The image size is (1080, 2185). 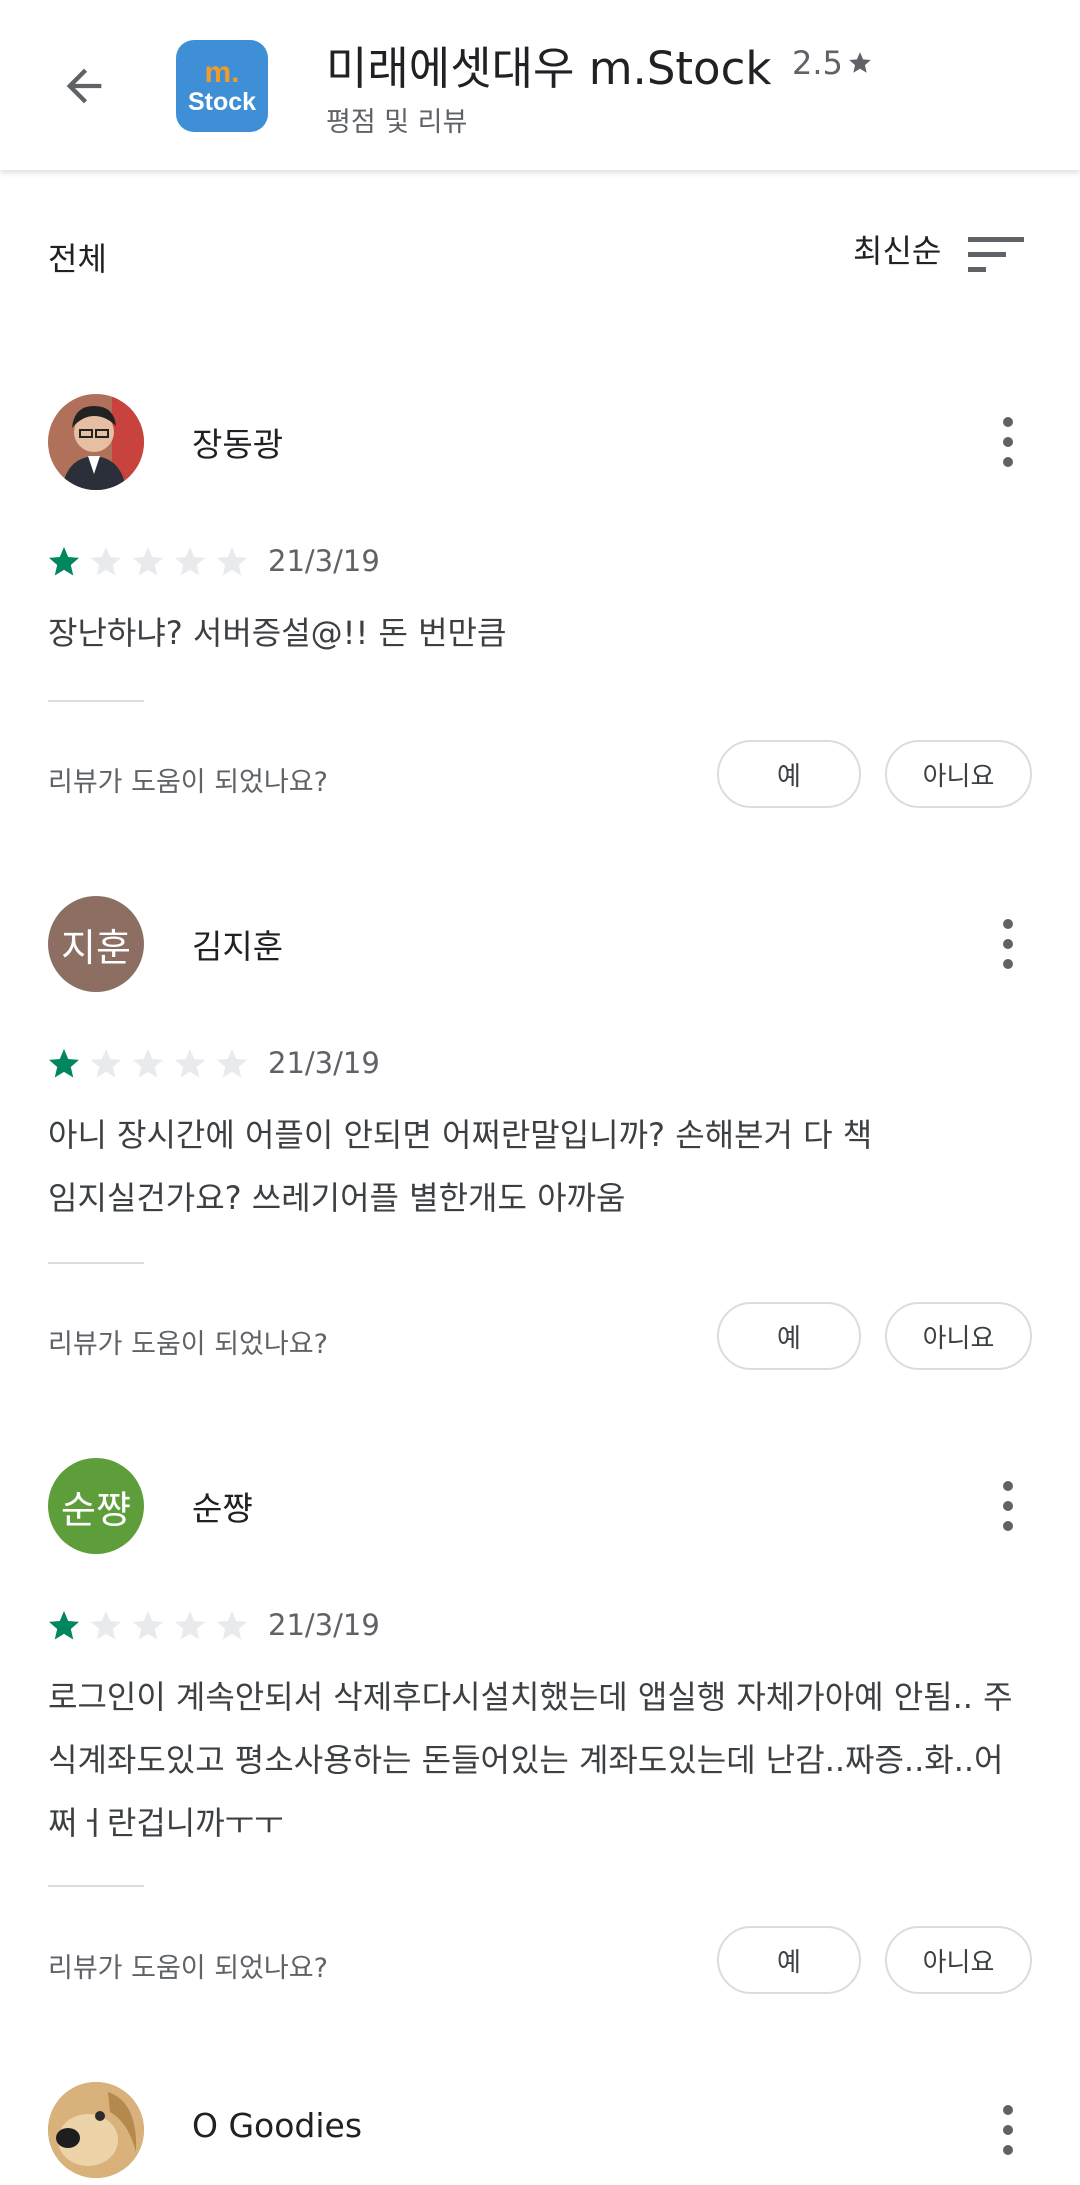 I want to click on back-button, so click(x=84, y=86).